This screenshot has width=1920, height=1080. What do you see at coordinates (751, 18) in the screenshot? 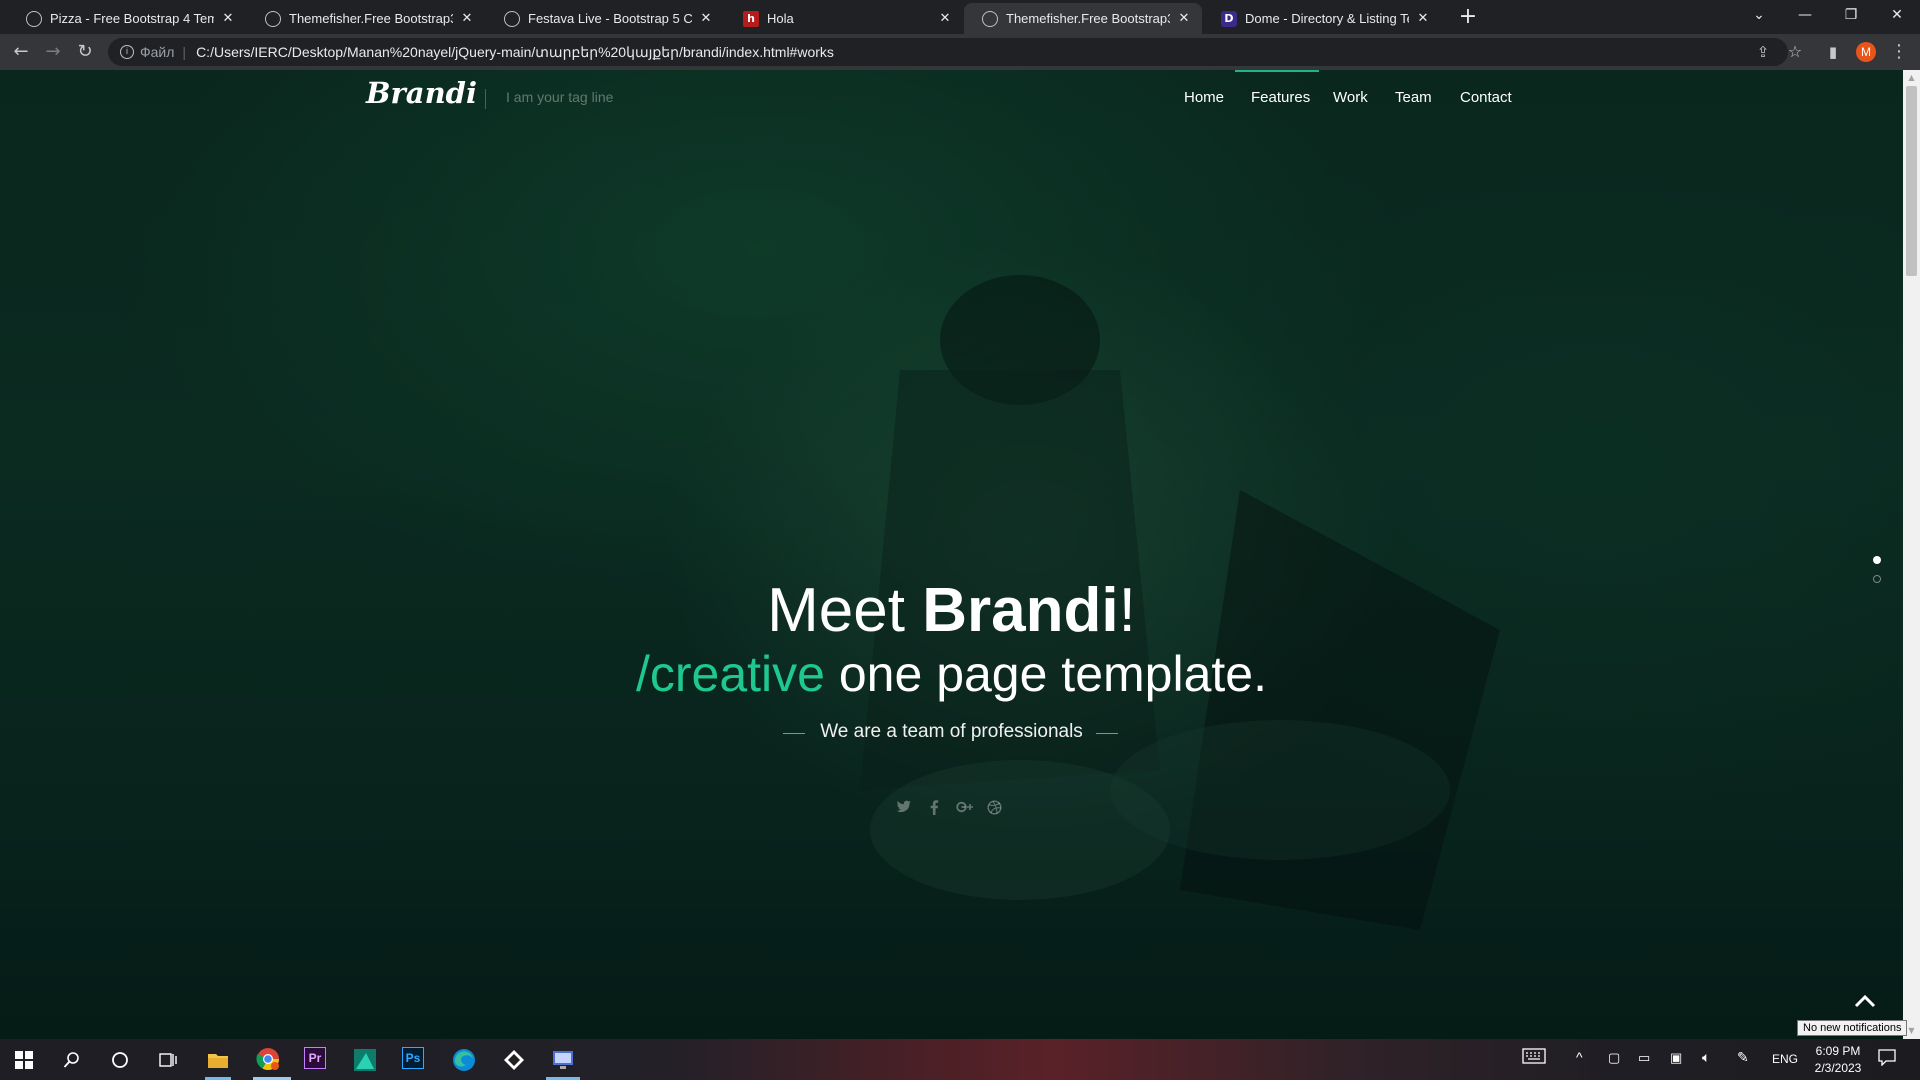
I see `h-icon: h` at bounding box center [751, 18].